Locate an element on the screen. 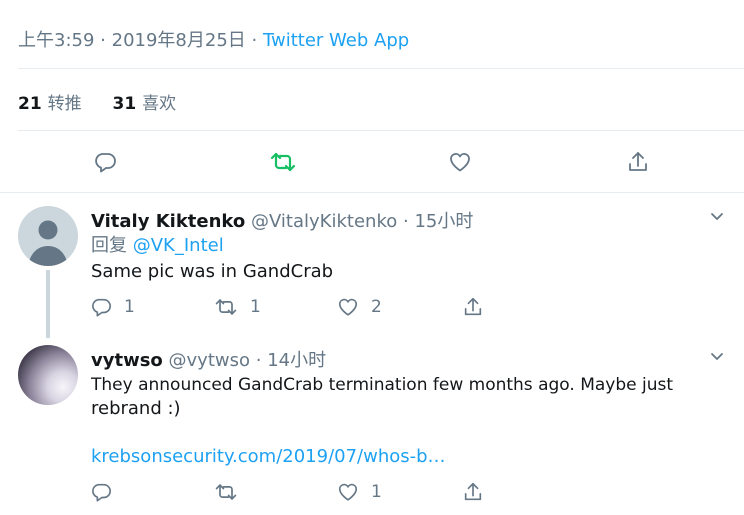 This screenshot has height=515, width=744. tweet-date: 2019年8月25日 is located at coordinates (179, 40).